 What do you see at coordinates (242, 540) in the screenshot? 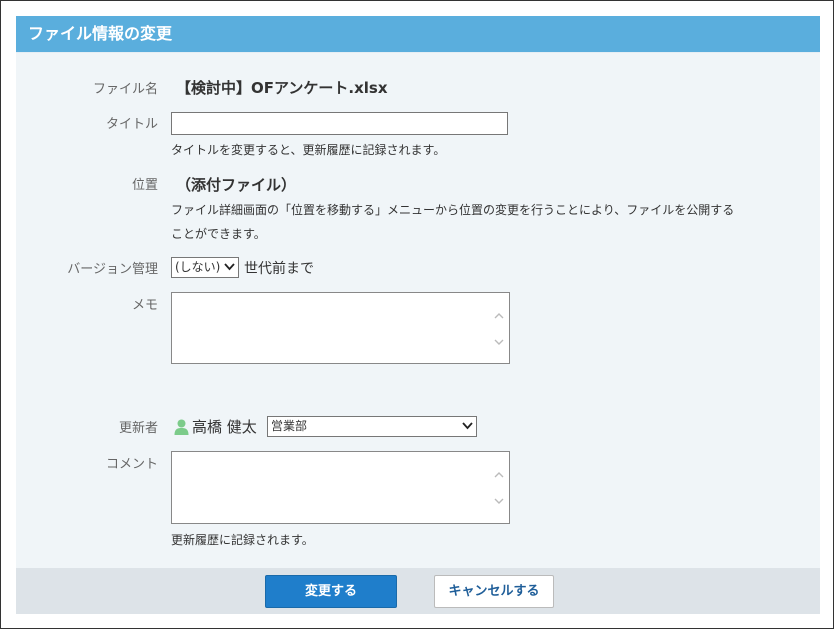
I see `comment-hint: 更新履歴に記録されます。` at bounding box center [242, 540].